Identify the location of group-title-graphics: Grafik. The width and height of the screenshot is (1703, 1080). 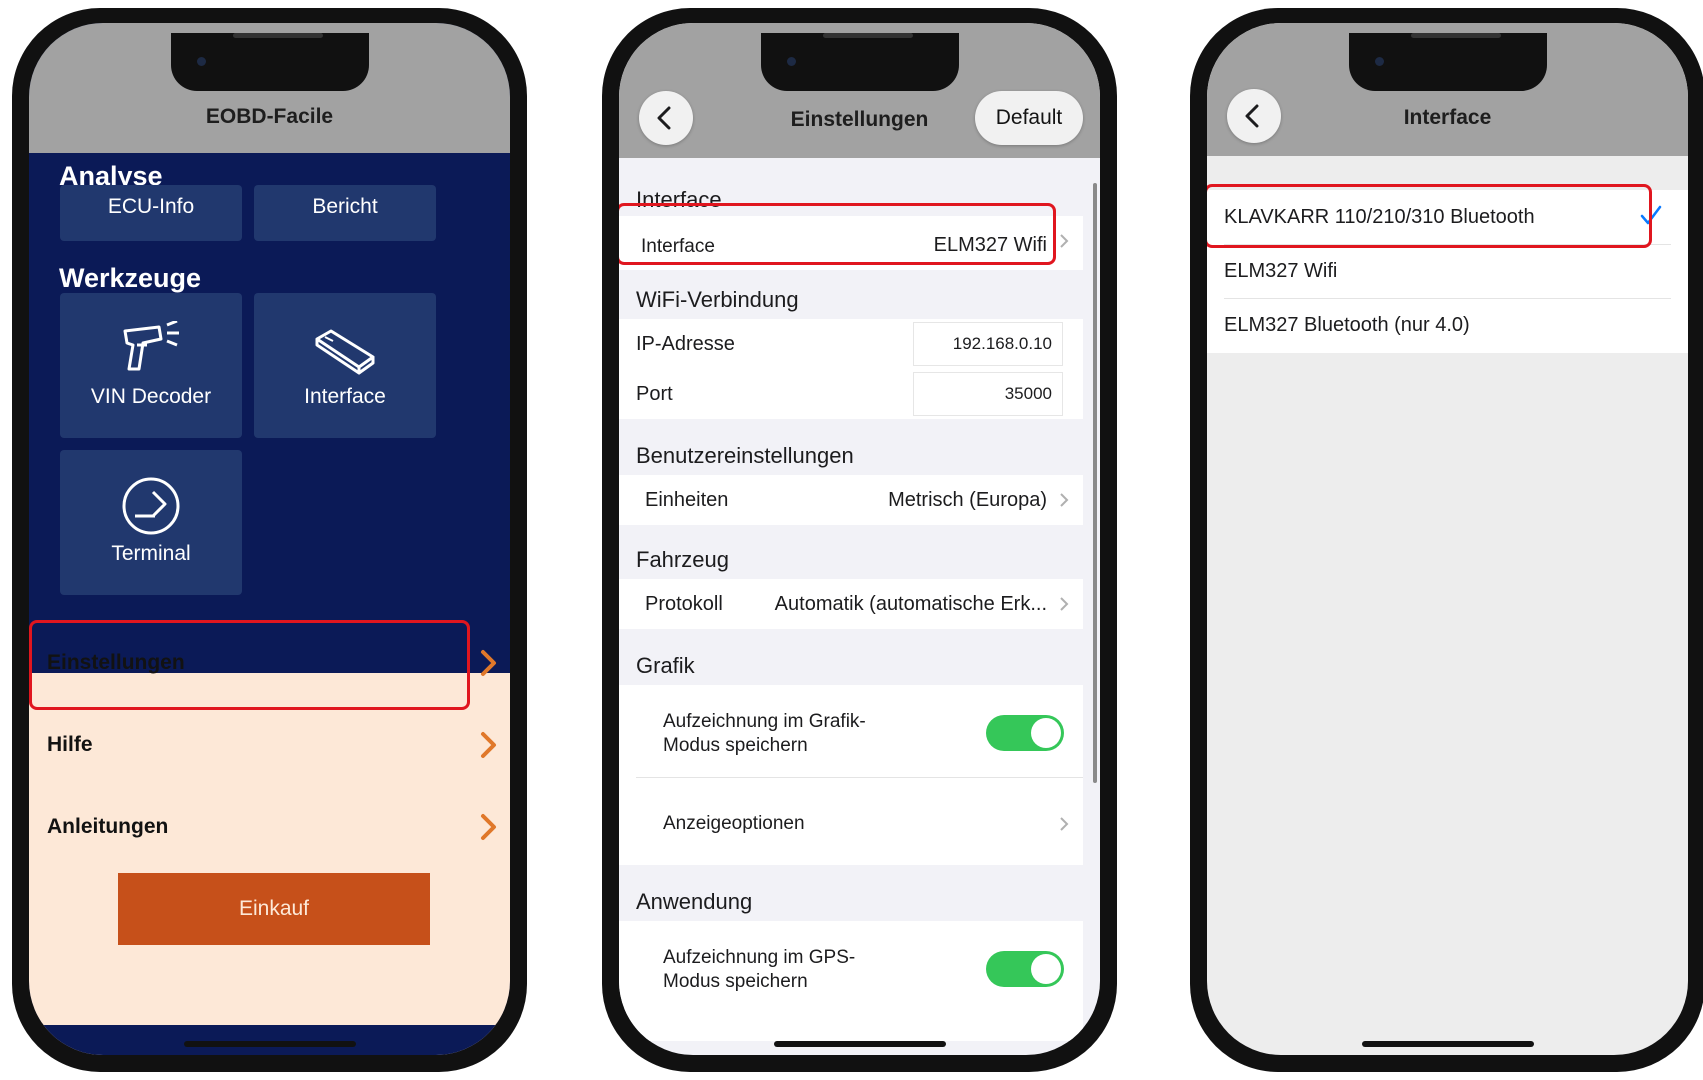
(665, 665).